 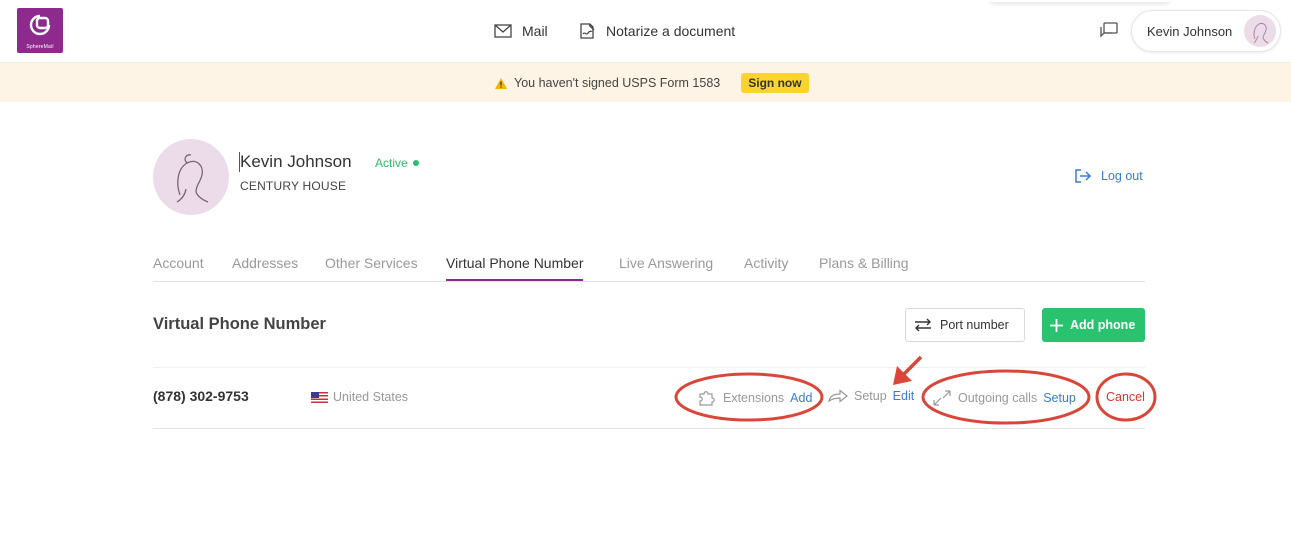 I want to click on port-number-label: Port number, so click(x=974, y=325).